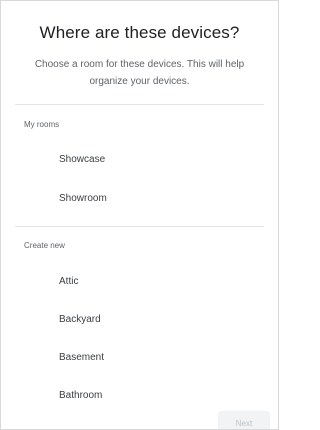 The width and height of the screenshot is (320, 430). Describe the element at coordinates (42, 124) in the screenshot. I see `section-label-my-rooms: My rooms` at that location.